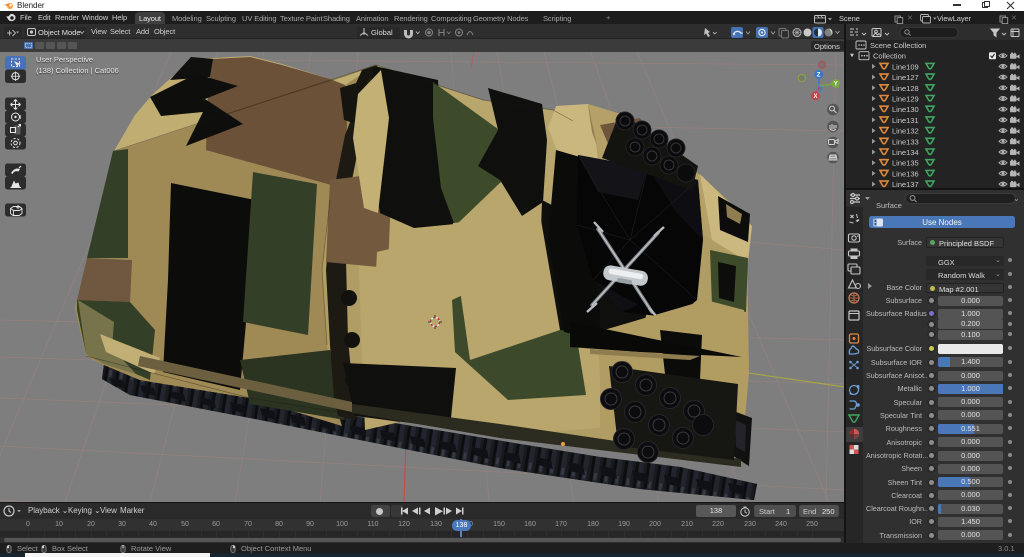  I want to click on svg-text: Collection, so click(889, 56).